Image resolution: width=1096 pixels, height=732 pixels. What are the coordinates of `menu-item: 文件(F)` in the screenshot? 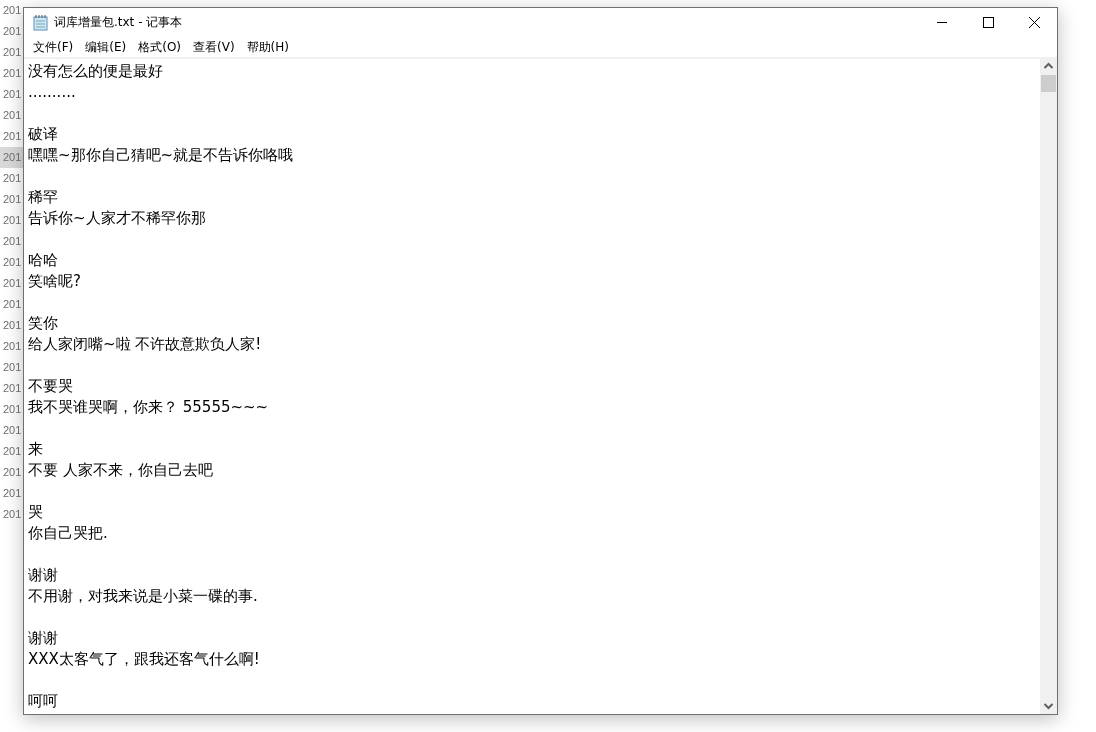 It's located at (53, 47).